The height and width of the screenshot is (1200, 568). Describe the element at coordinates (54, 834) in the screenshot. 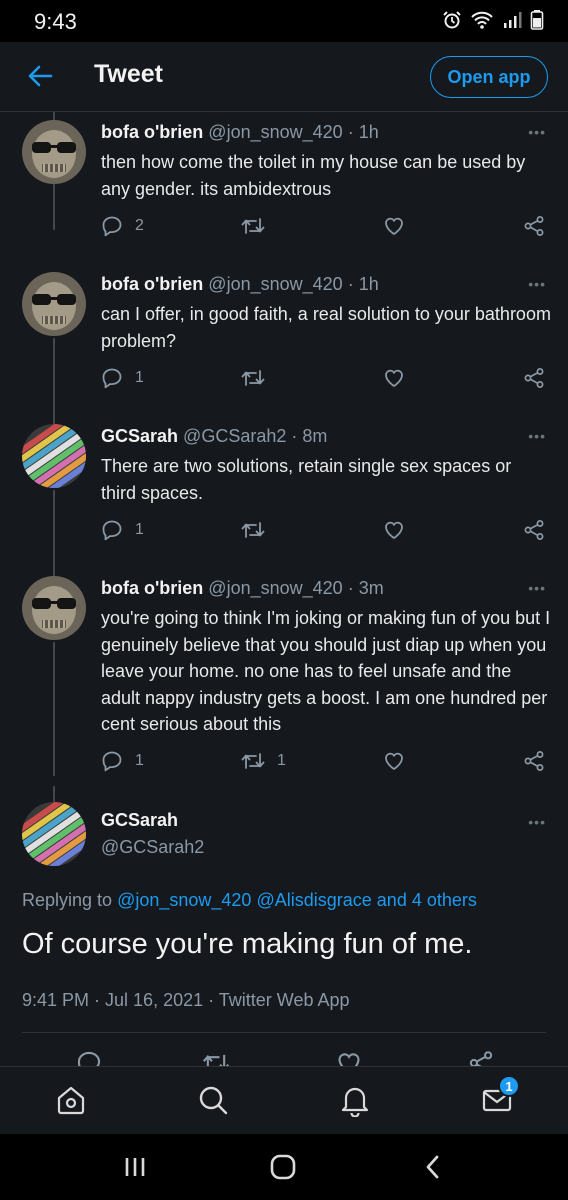

I see `focal-avatar` at that location.